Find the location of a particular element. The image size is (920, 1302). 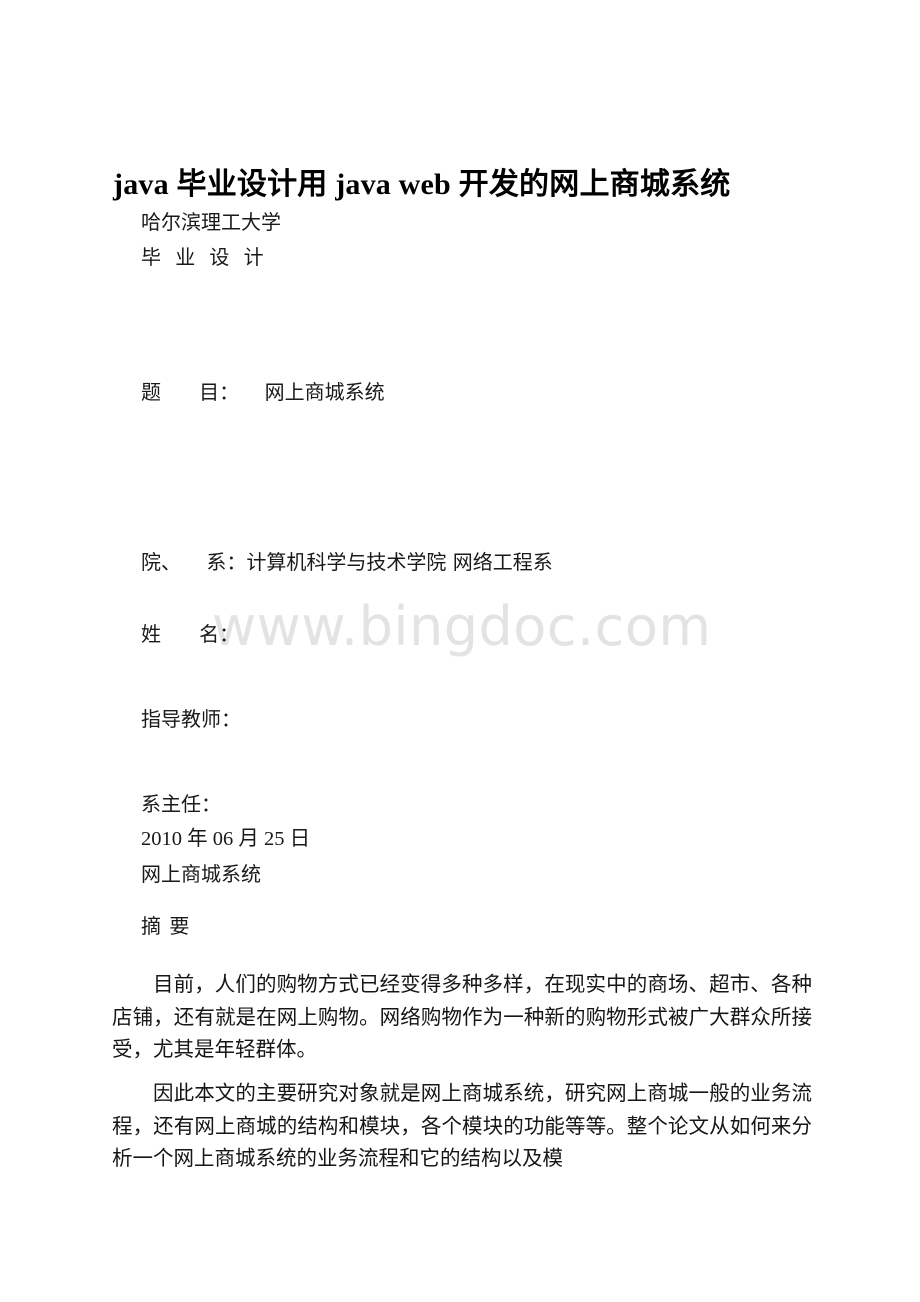

date-line: 2010 年 06 月 25 日 is located at coordinates (226, 839).